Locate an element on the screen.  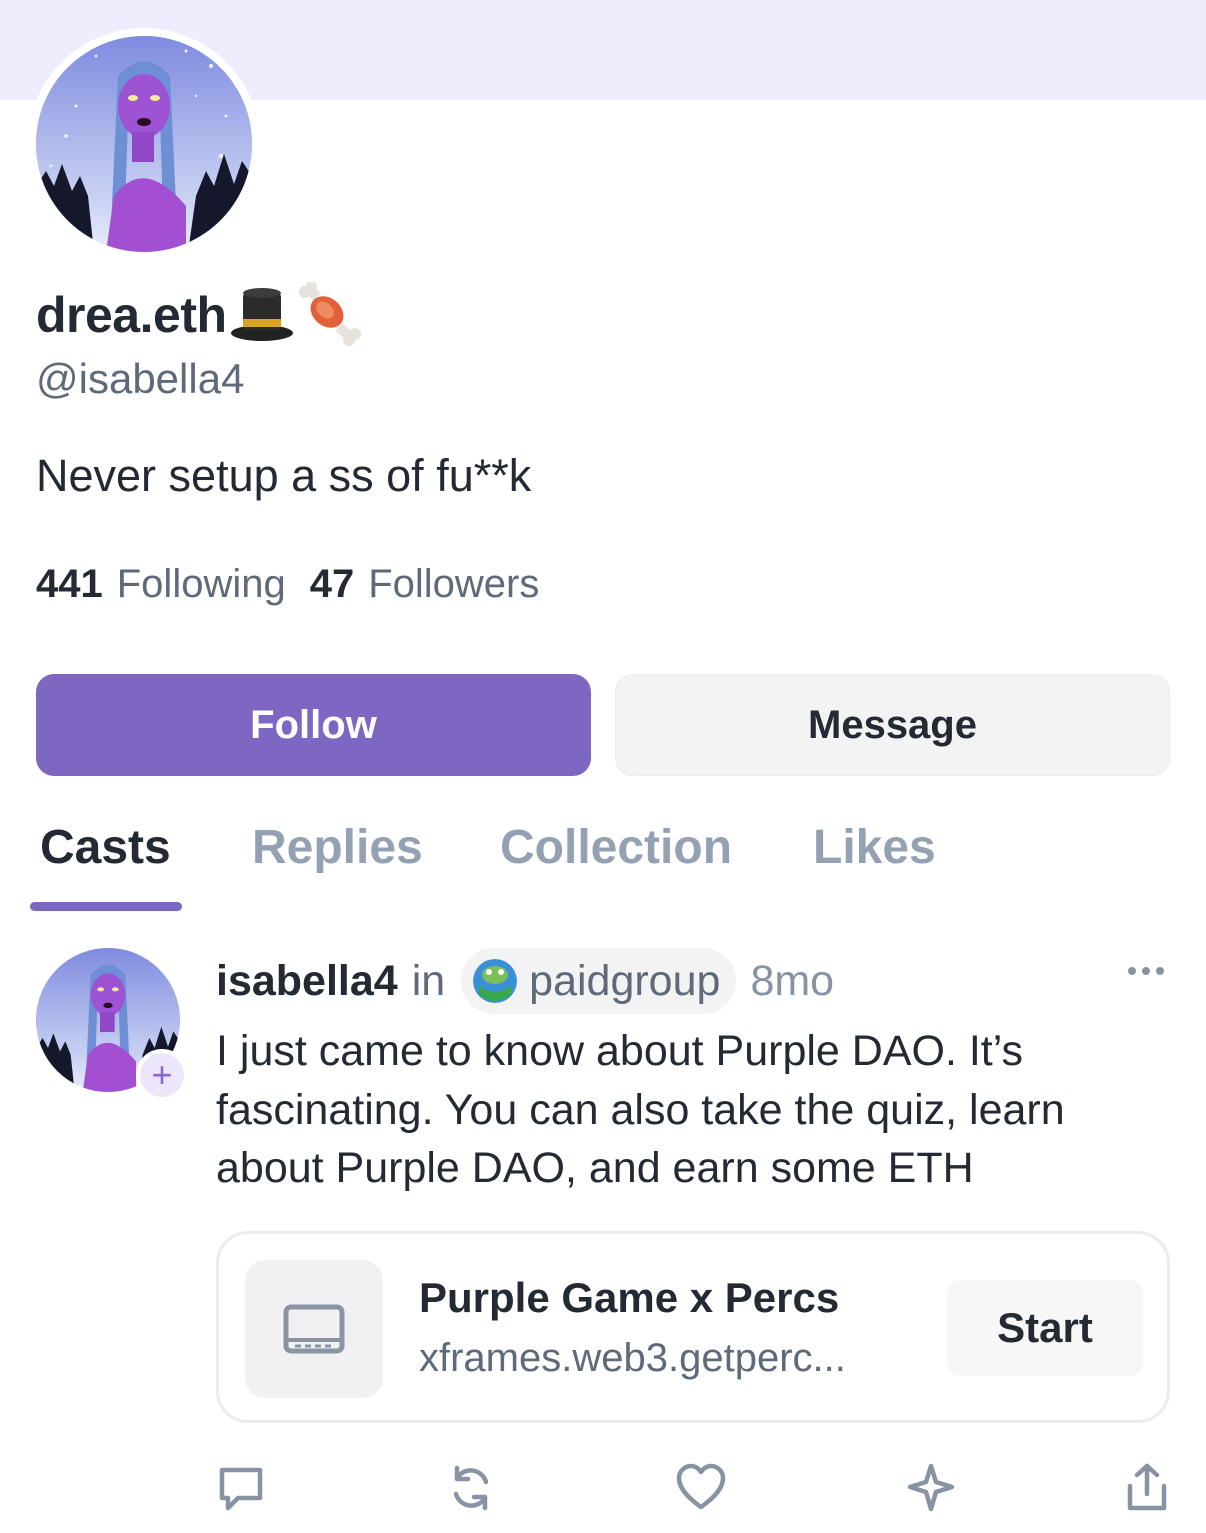
reply-icon is located at coordinates (241, 1488).